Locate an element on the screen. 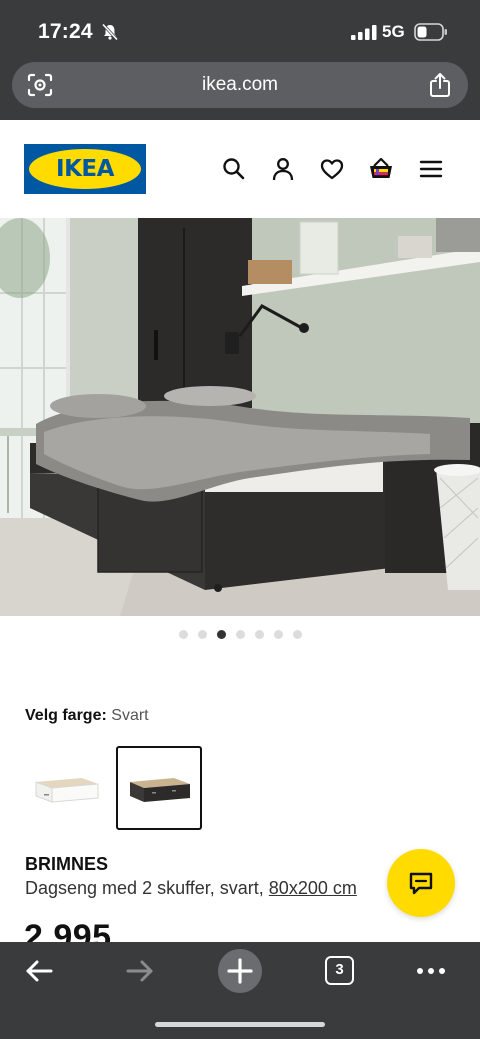 This screenshot has height=1039, width=480. logo-text: IKEA is located at coordinates (85, 169).